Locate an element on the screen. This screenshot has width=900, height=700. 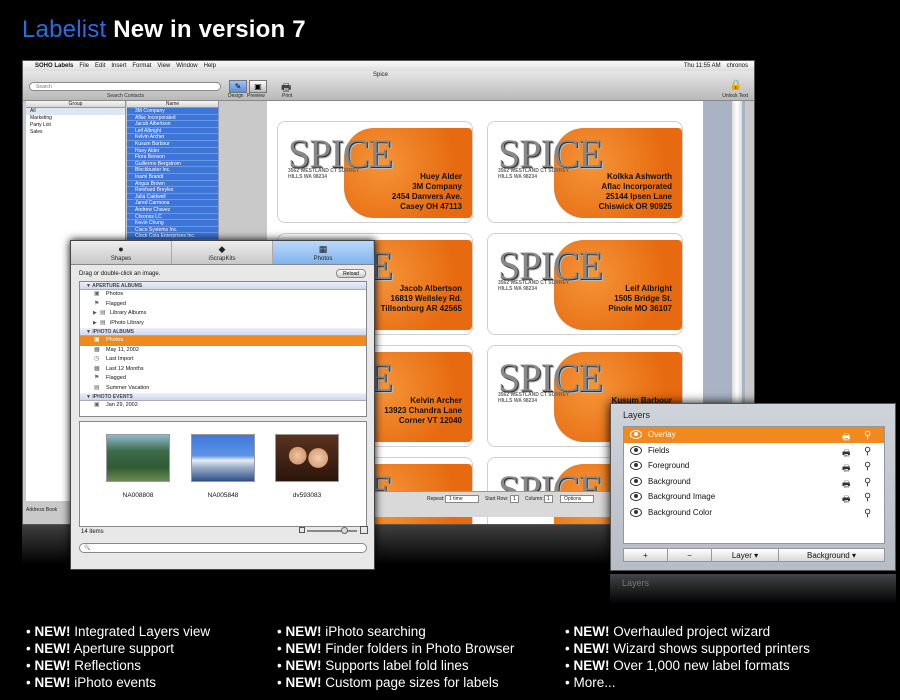
name-row: Flora Benson is located at coordinates (172, 157).